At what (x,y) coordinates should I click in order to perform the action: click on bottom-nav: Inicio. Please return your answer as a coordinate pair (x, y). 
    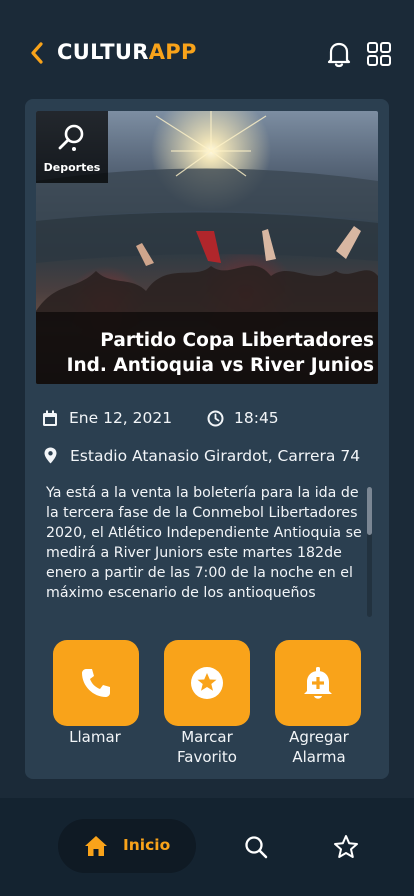
    Looking at the image, I should click on (207, 847).